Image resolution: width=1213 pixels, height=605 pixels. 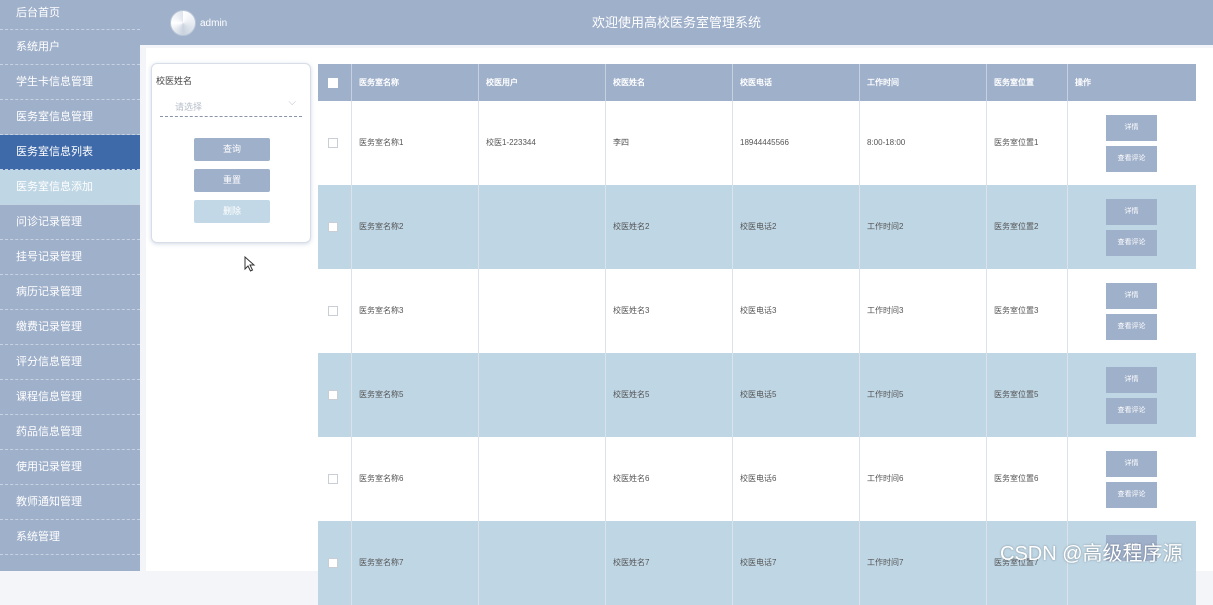 What do you see at coordinates (669, 143) in the screenshot?
I see `doctor-name-cell: 李四` at bounding box center [669, 143].